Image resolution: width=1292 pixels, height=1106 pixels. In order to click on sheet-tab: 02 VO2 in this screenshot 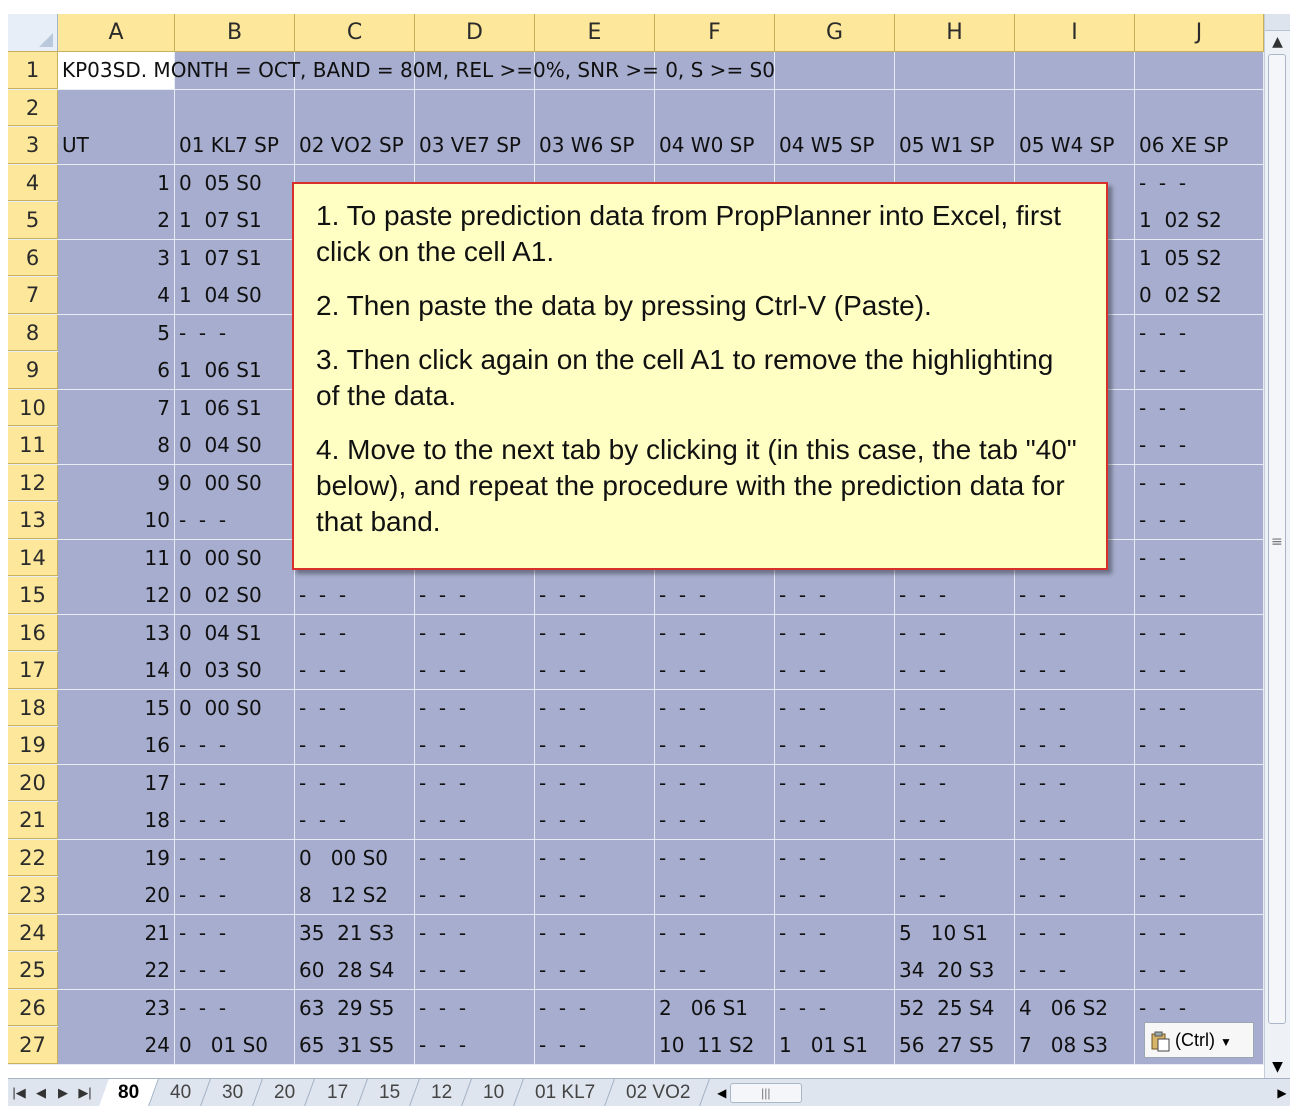, I will do `click(659, 1092)`.